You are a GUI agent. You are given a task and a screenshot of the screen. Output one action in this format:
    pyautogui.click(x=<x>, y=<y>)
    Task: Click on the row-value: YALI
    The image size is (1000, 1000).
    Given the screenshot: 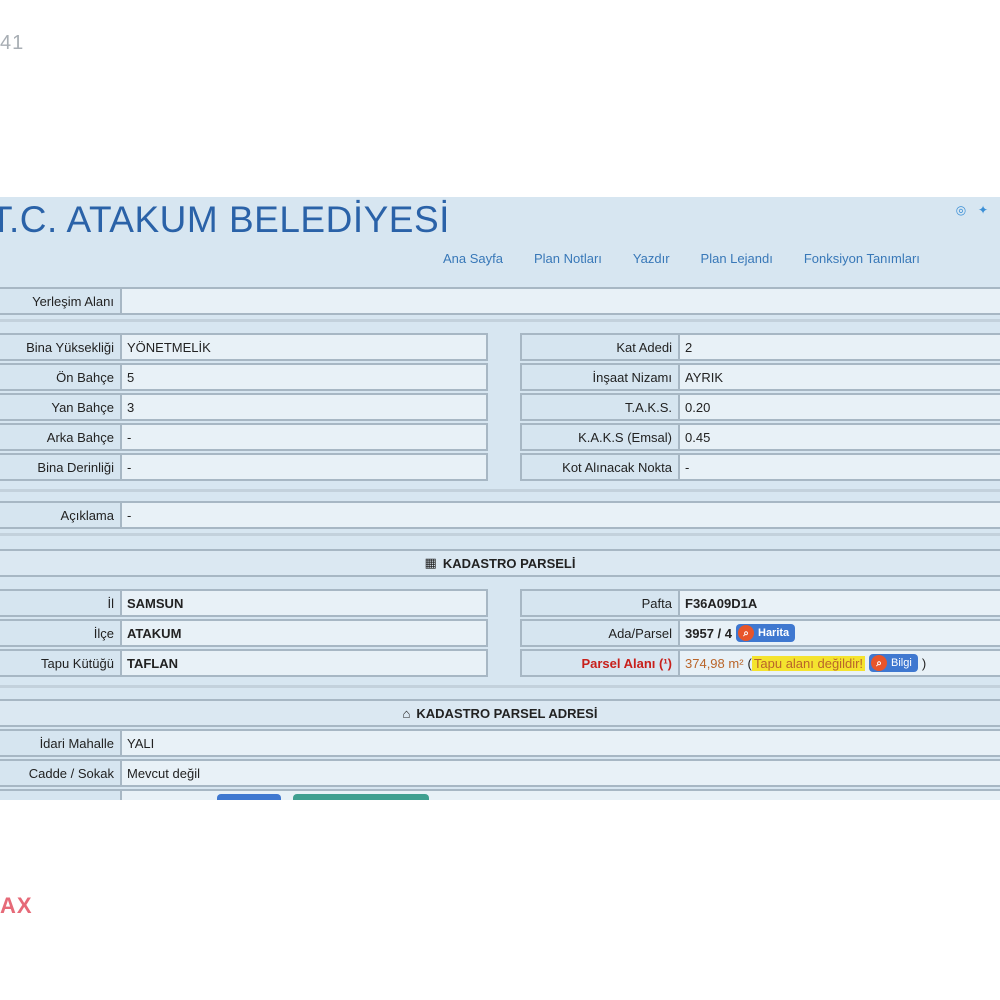 What is the action you would take?
    pyautogui.click(x=141, y=743)
    